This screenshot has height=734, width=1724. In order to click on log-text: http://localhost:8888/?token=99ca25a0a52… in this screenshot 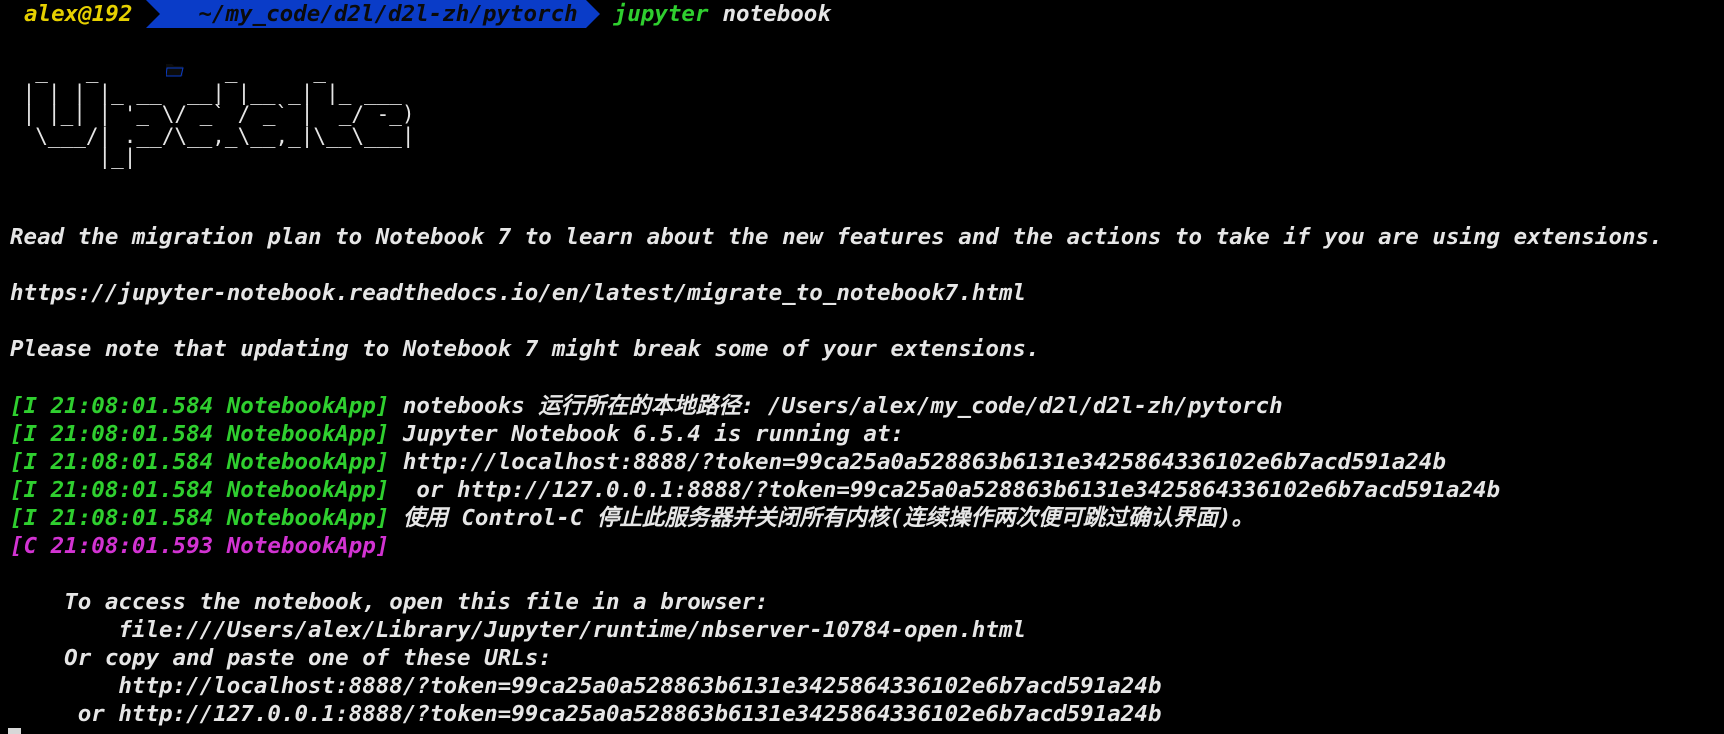, I will do `click(917, 462)`.